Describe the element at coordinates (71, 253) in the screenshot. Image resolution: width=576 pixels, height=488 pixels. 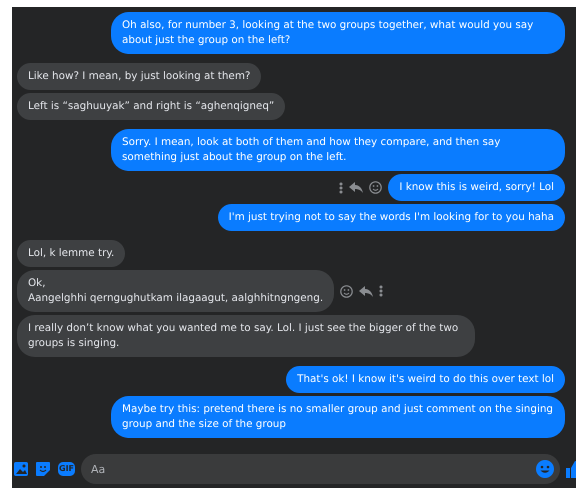
I see `received-message: Lol, k lemme try.` at that location.